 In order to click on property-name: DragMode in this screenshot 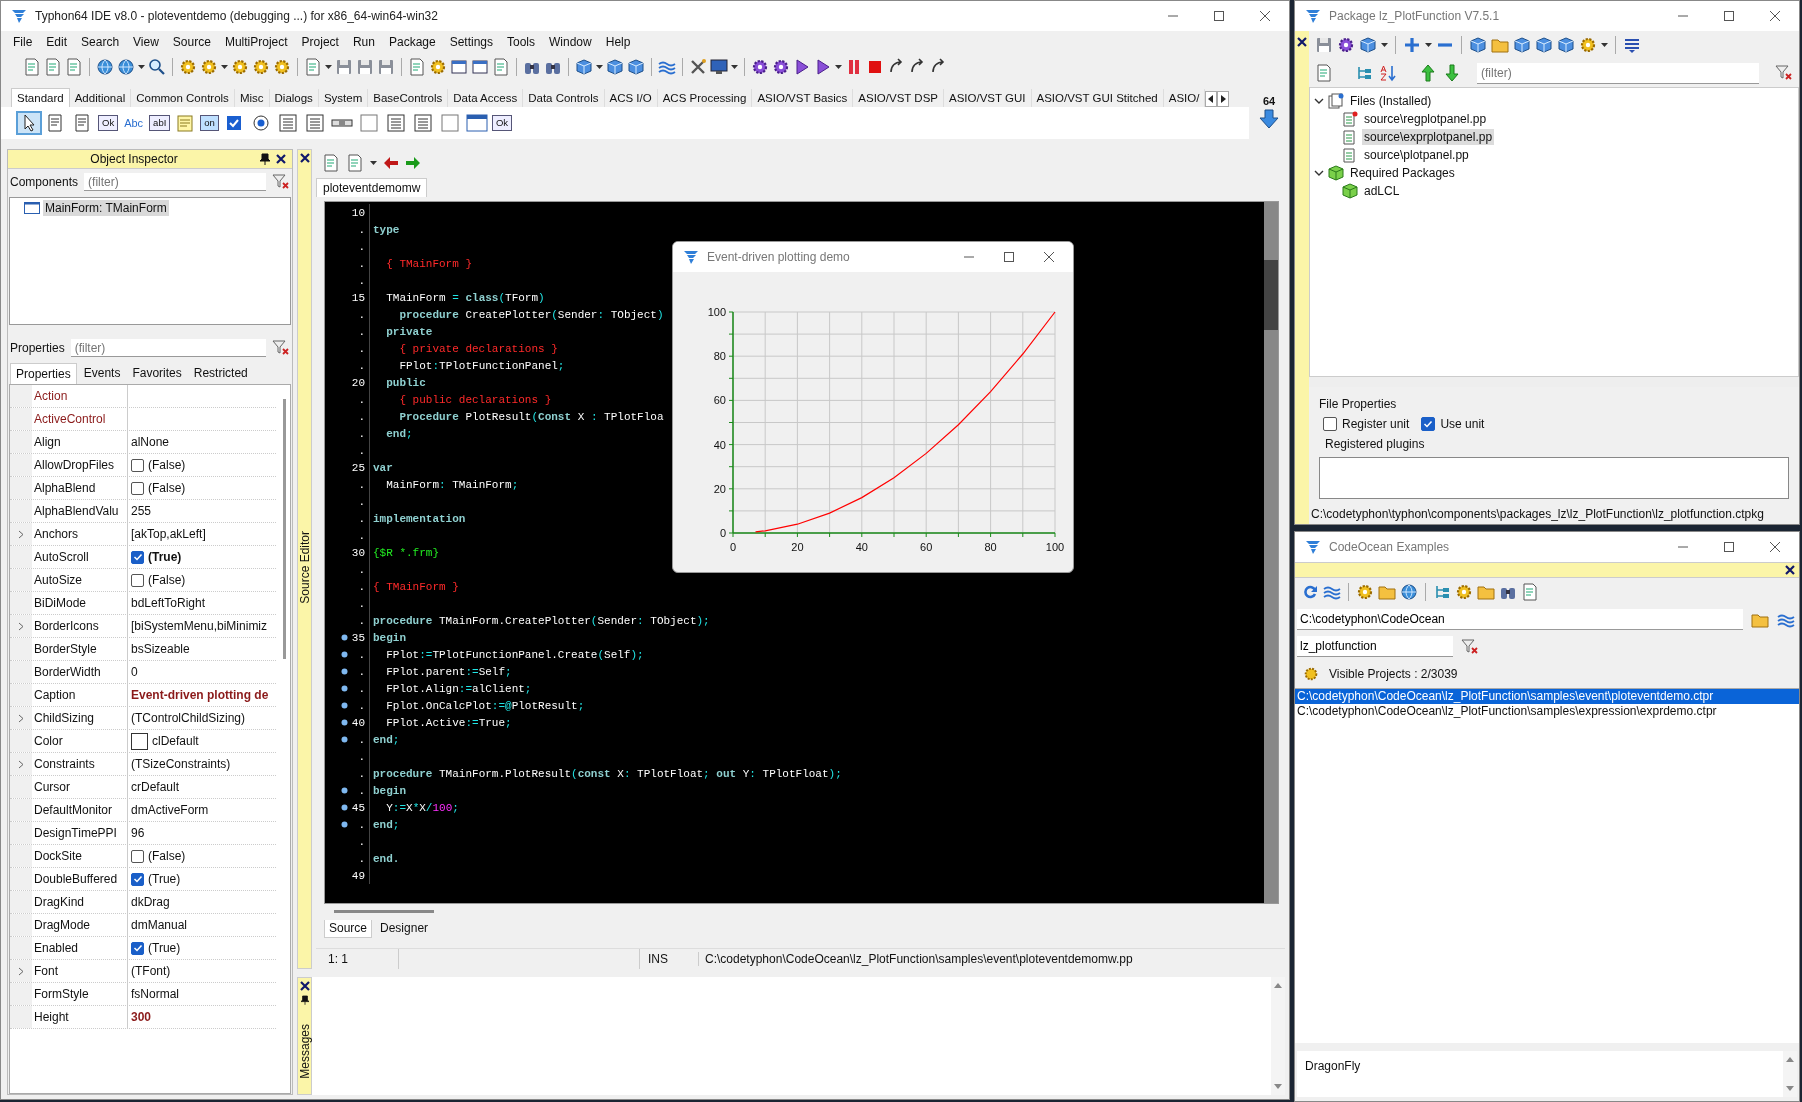, I will do `click(80, 925)`.